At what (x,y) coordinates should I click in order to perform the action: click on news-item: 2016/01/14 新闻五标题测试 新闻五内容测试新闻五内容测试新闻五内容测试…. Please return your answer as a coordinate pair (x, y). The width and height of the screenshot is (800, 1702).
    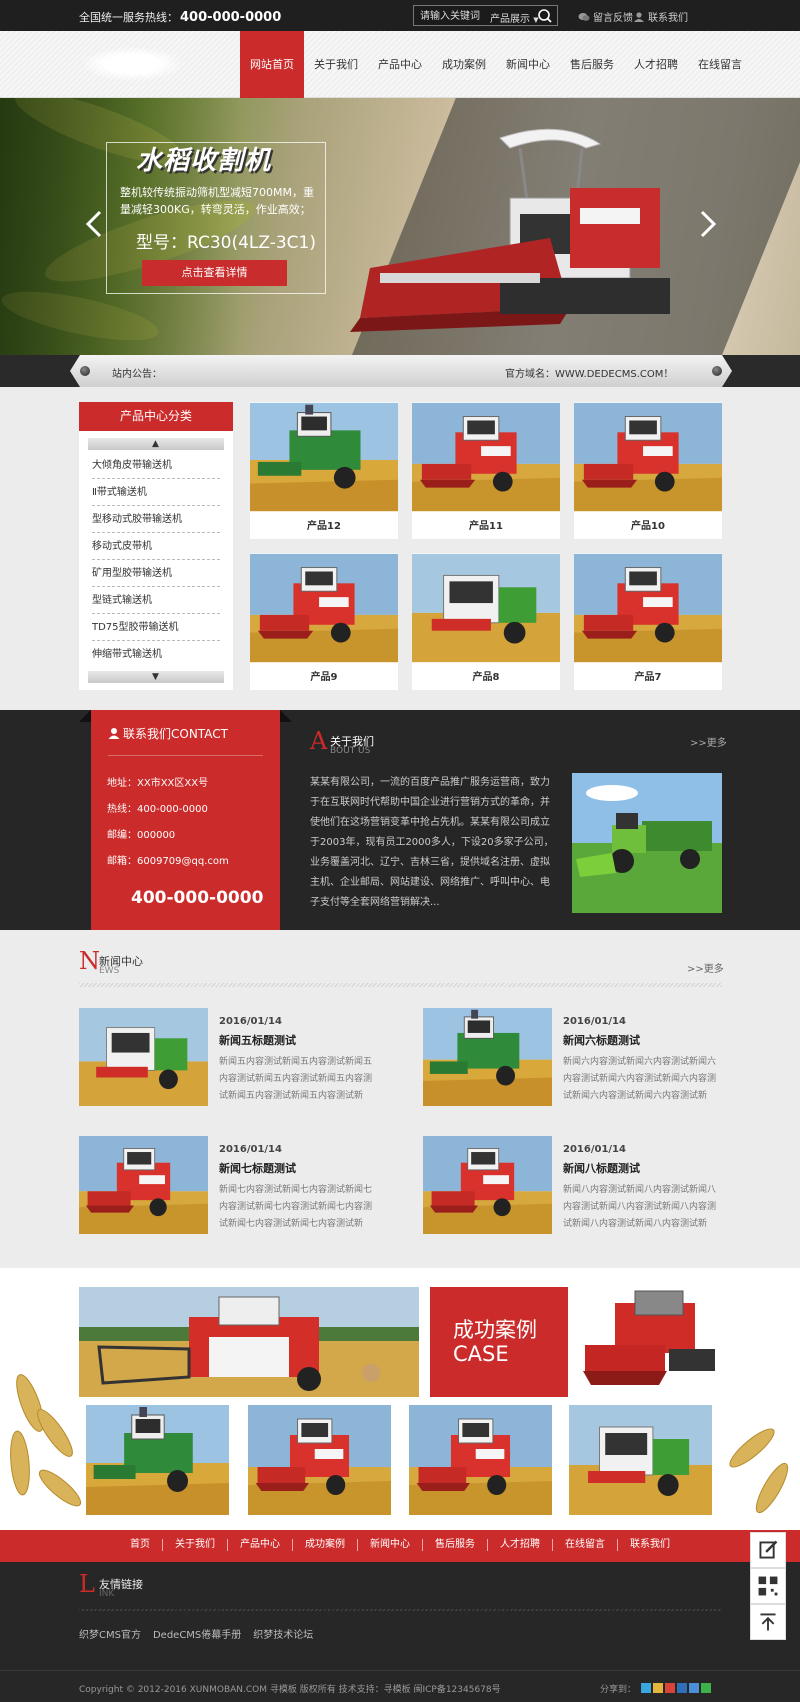
    Looking at the image, I should click on (244, 1058).